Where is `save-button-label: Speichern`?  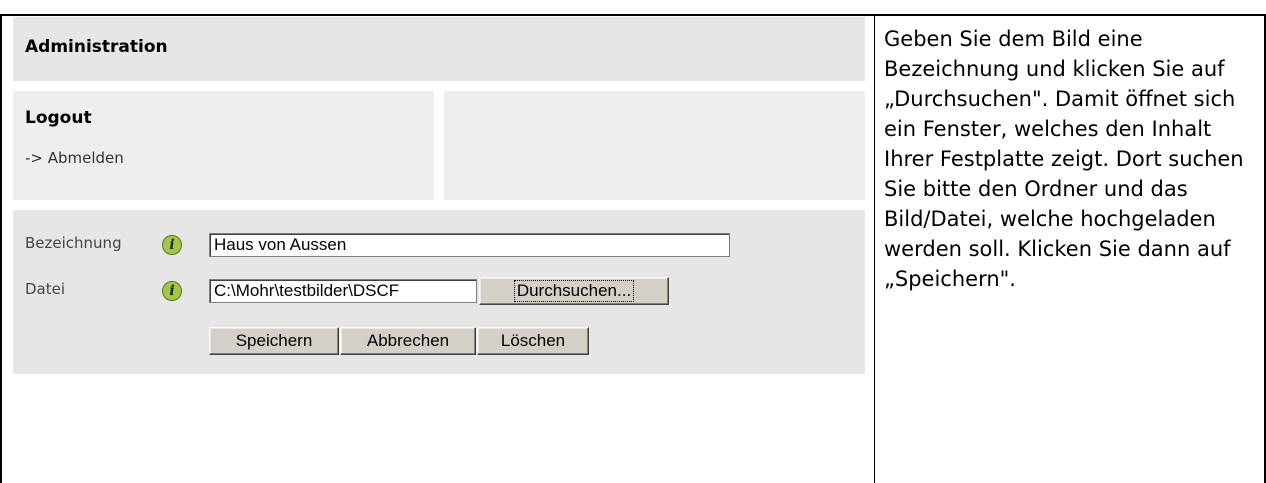 save-button-label: Speichern is located at coordinates (274, 340).